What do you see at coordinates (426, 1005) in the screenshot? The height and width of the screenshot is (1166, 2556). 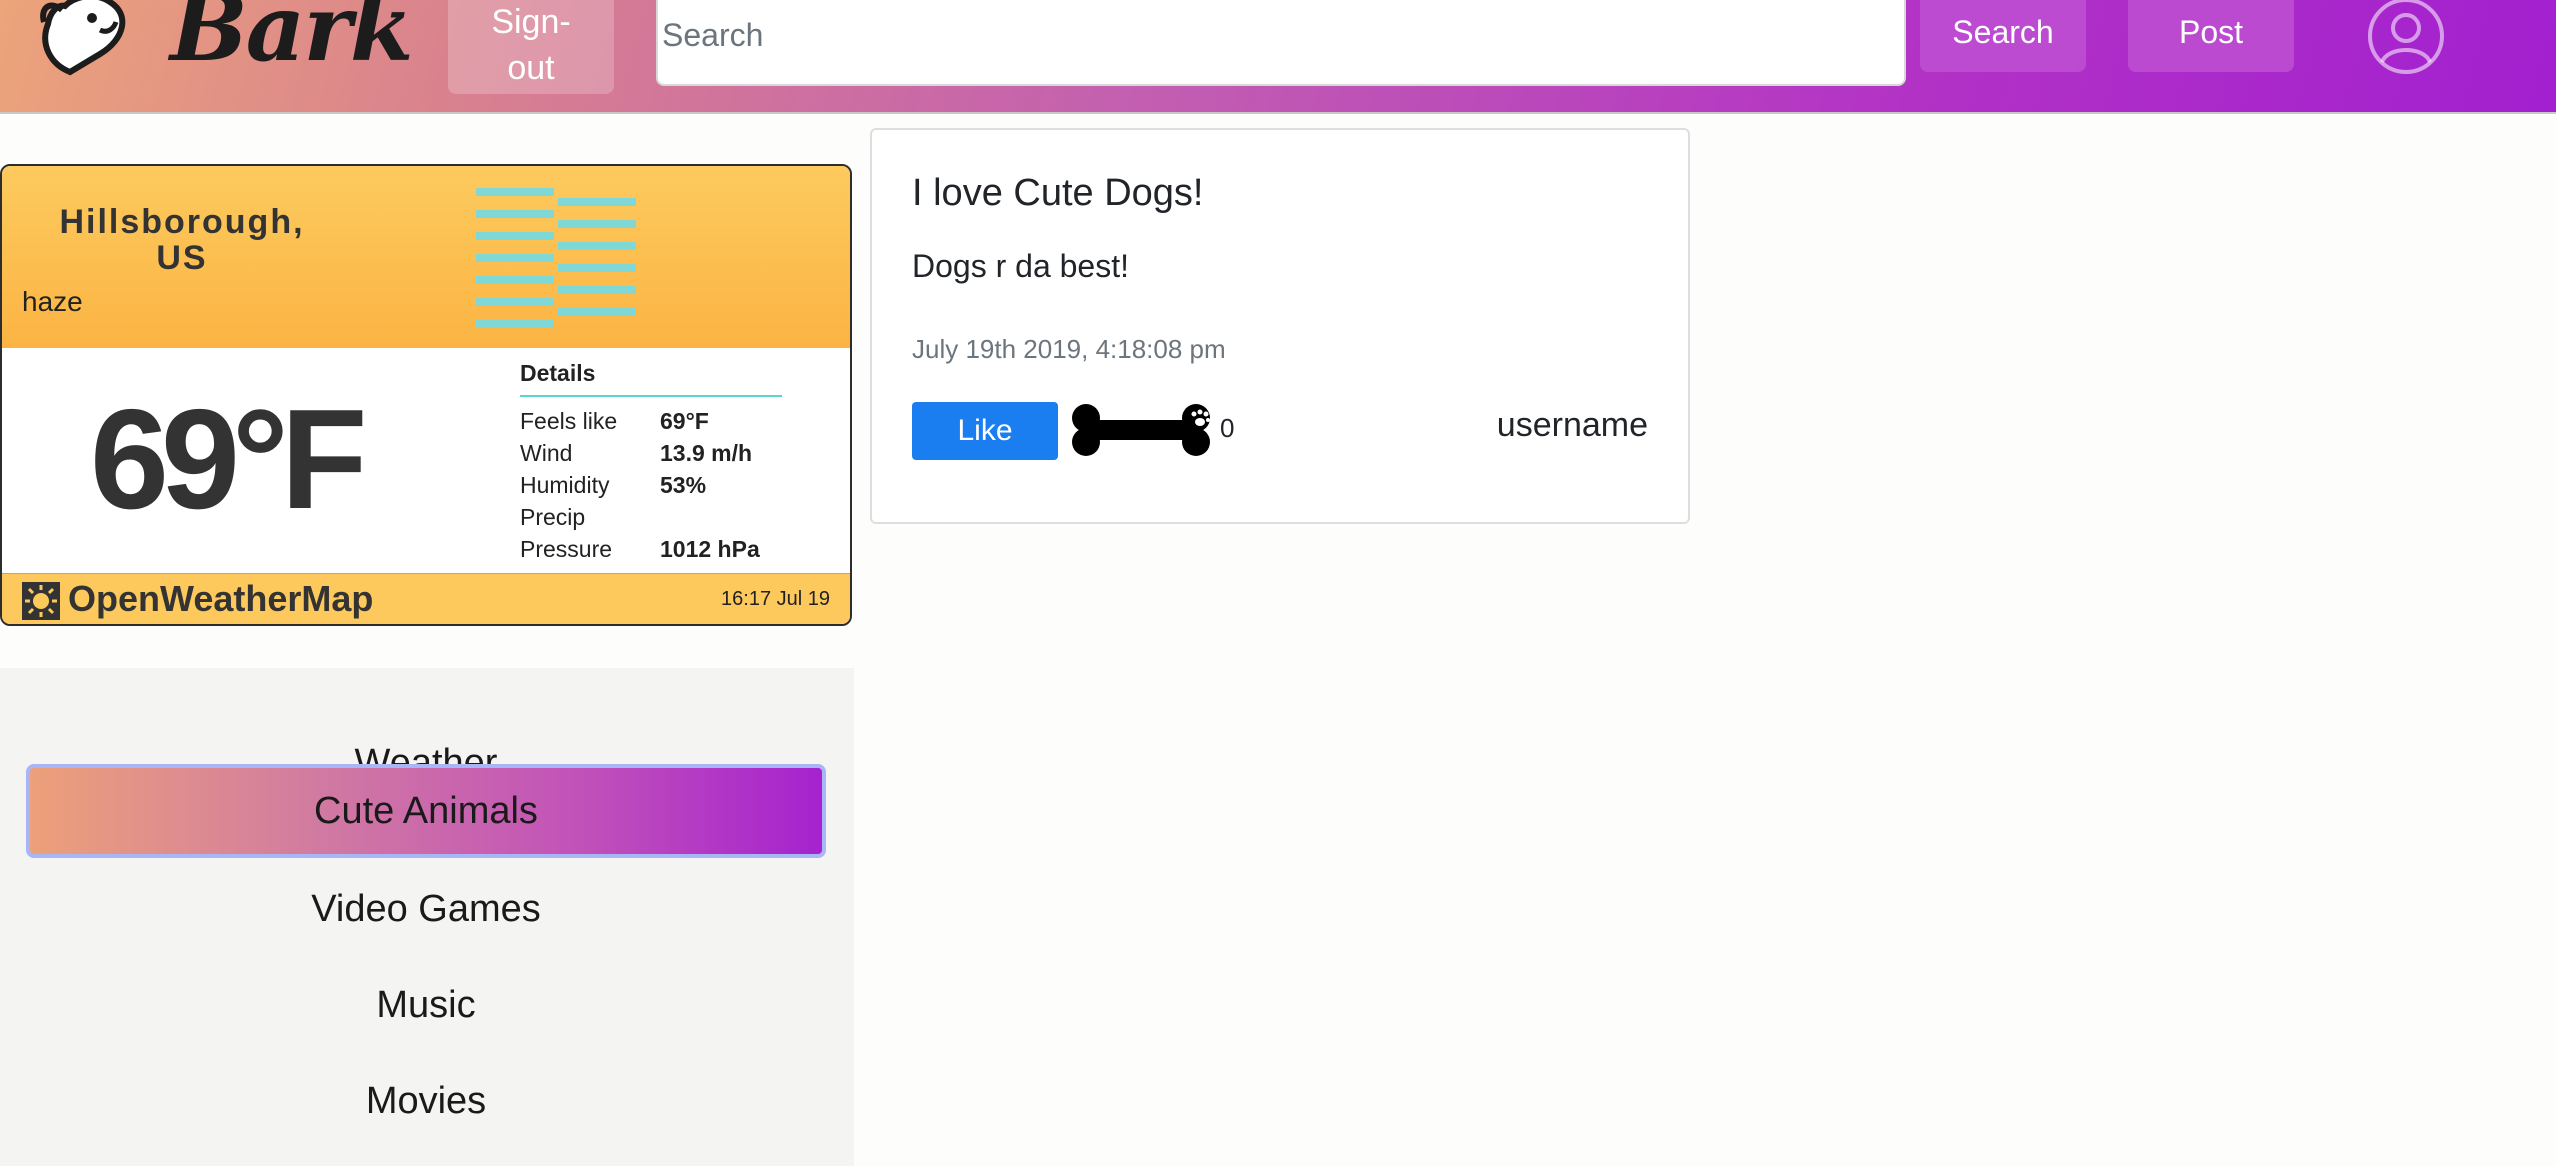 I see `category-item-music: Music` at bounding box center [426, 1005].